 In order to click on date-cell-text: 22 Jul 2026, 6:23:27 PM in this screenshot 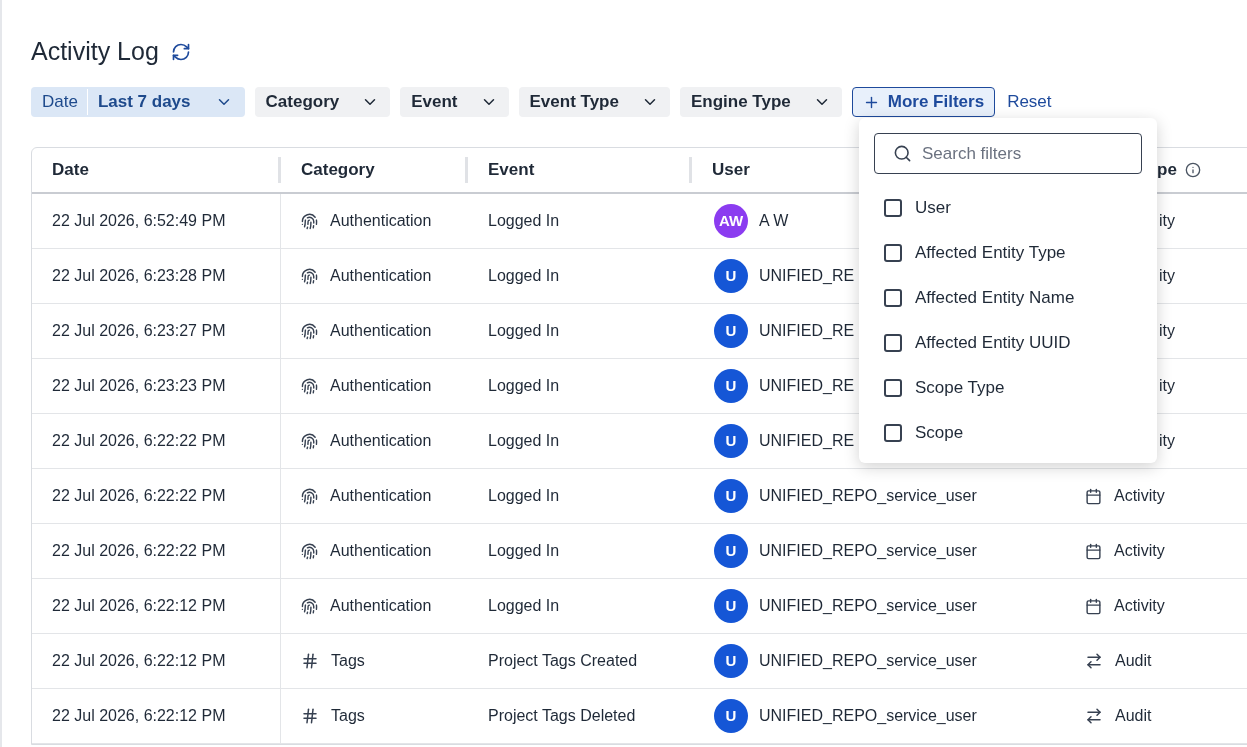, I will do `click(139, 331)`.